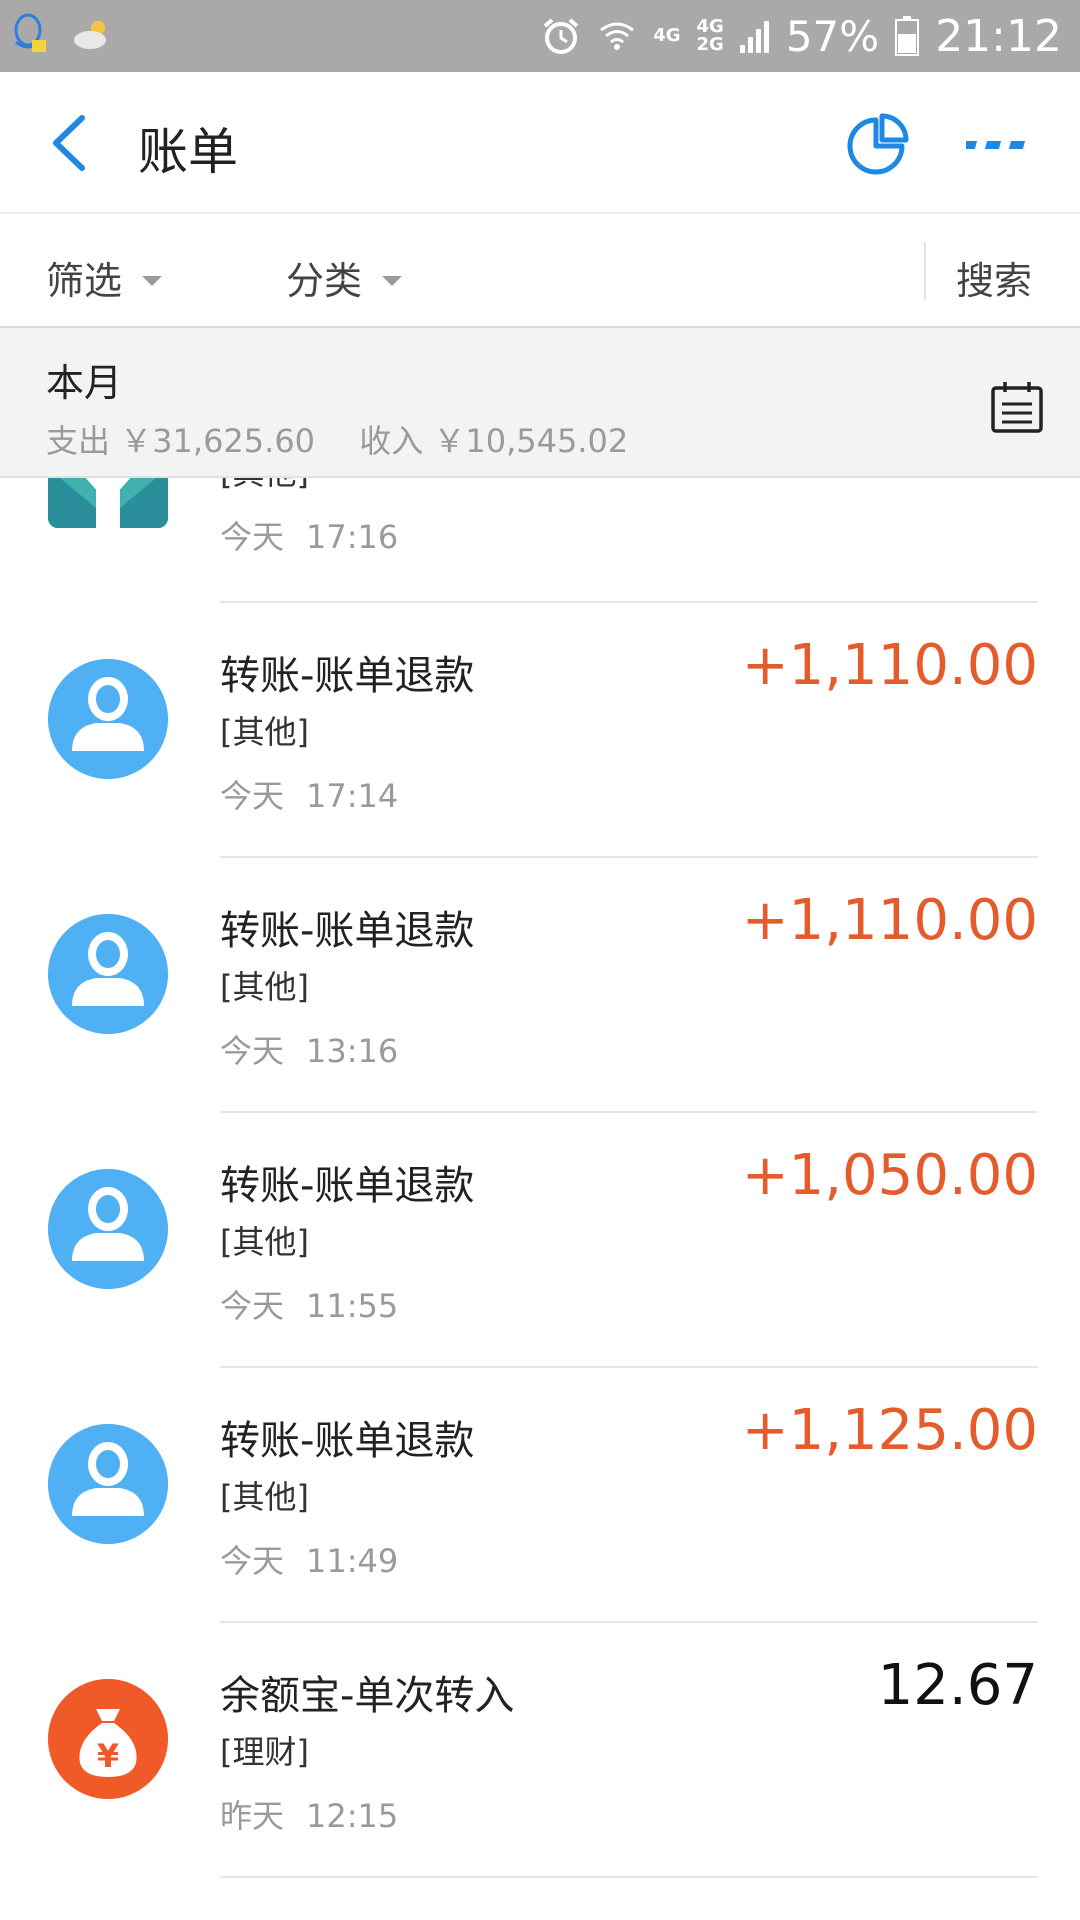 The image size is (1080, 1920). Describe the element at coordinates (710, 35) in the screenshot. I see `network-type-2: 4G 2G` at that location.